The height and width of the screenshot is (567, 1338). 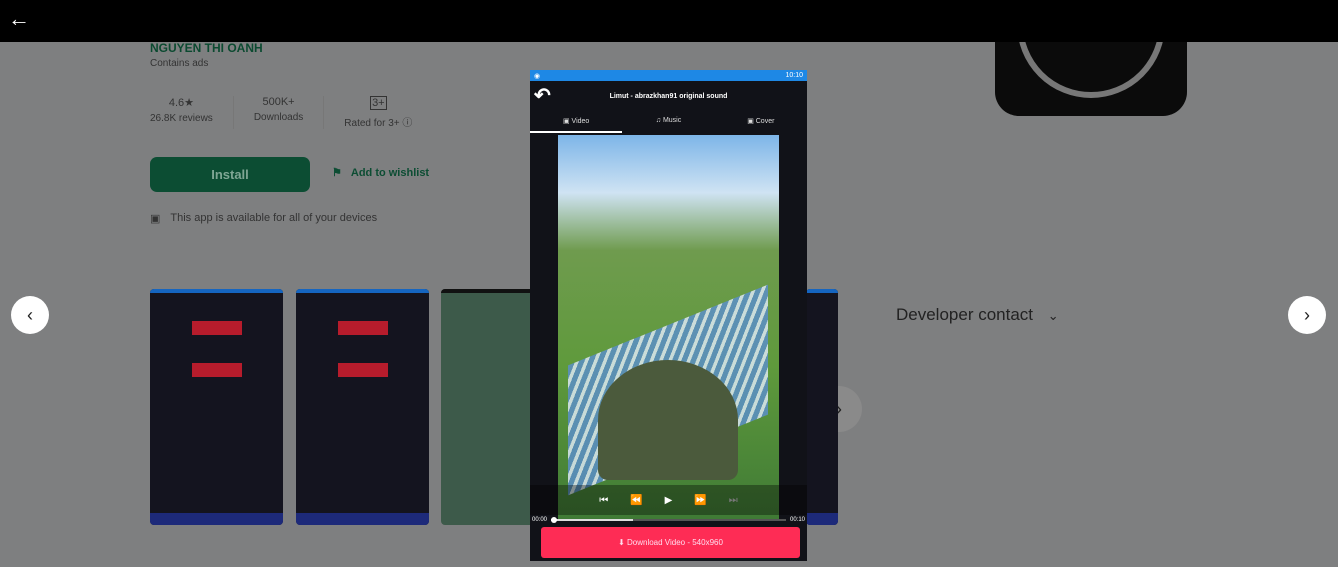 I want to click on skip-previous-icon: ⏮, so click(x=603, y=500).